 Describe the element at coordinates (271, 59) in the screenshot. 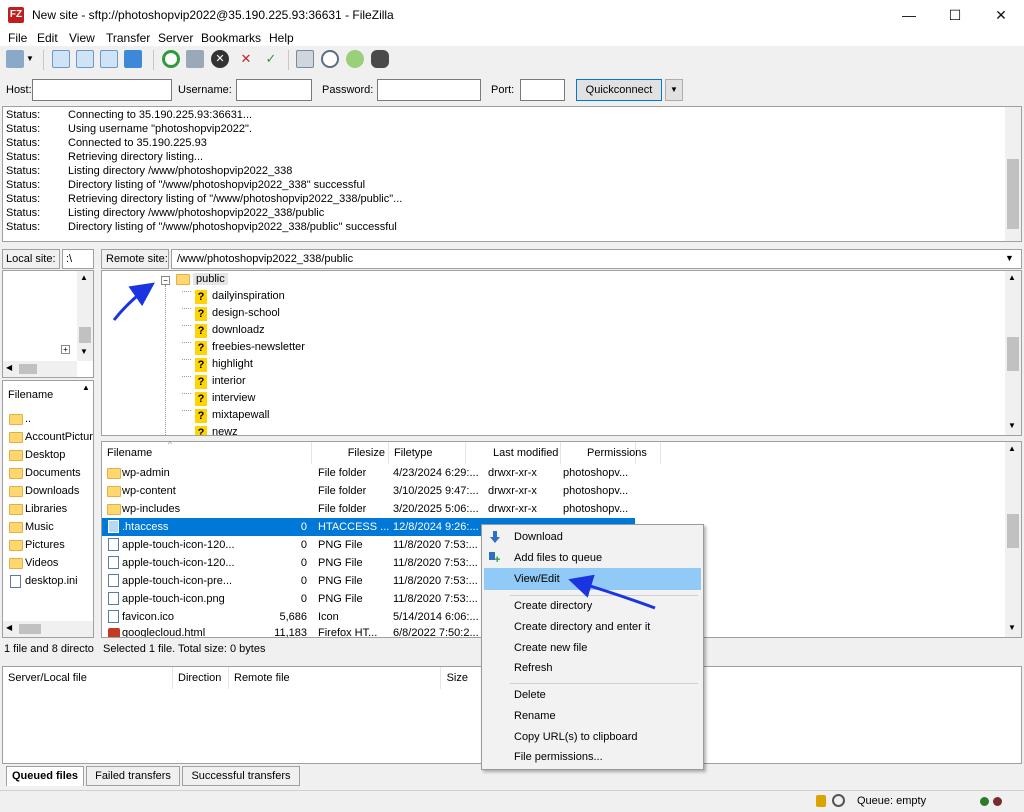

I see `reconnect-icon: ✓` at that location.